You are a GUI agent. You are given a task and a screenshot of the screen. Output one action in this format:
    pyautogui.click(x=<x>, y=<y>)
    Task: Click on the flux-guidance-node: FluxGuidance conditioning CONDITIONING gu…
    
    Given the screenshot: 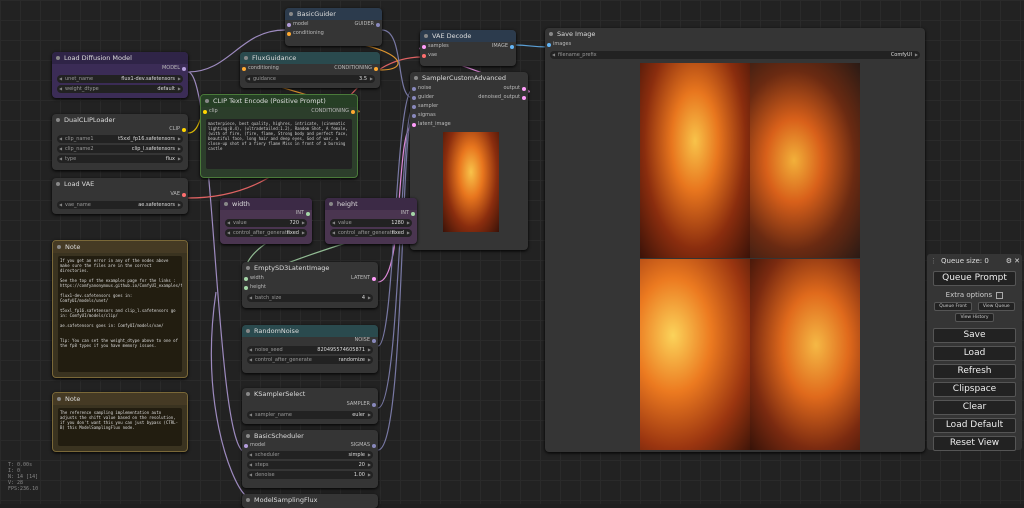 What is the action you would take?
    pyautogui.click(x=310, y=70)
    